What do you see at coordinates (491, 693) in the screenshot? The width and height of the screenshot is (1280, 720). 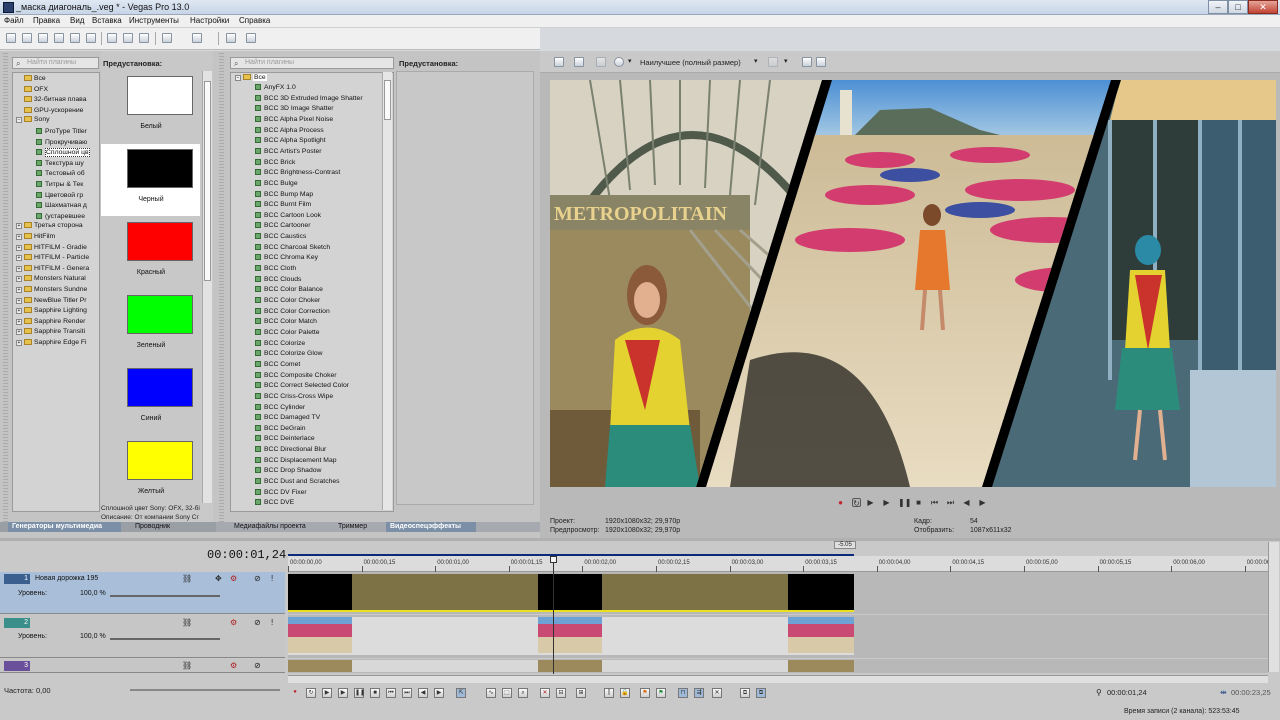 I see `envelope-tool-icon: ∿` at bounding box center [491, 693].